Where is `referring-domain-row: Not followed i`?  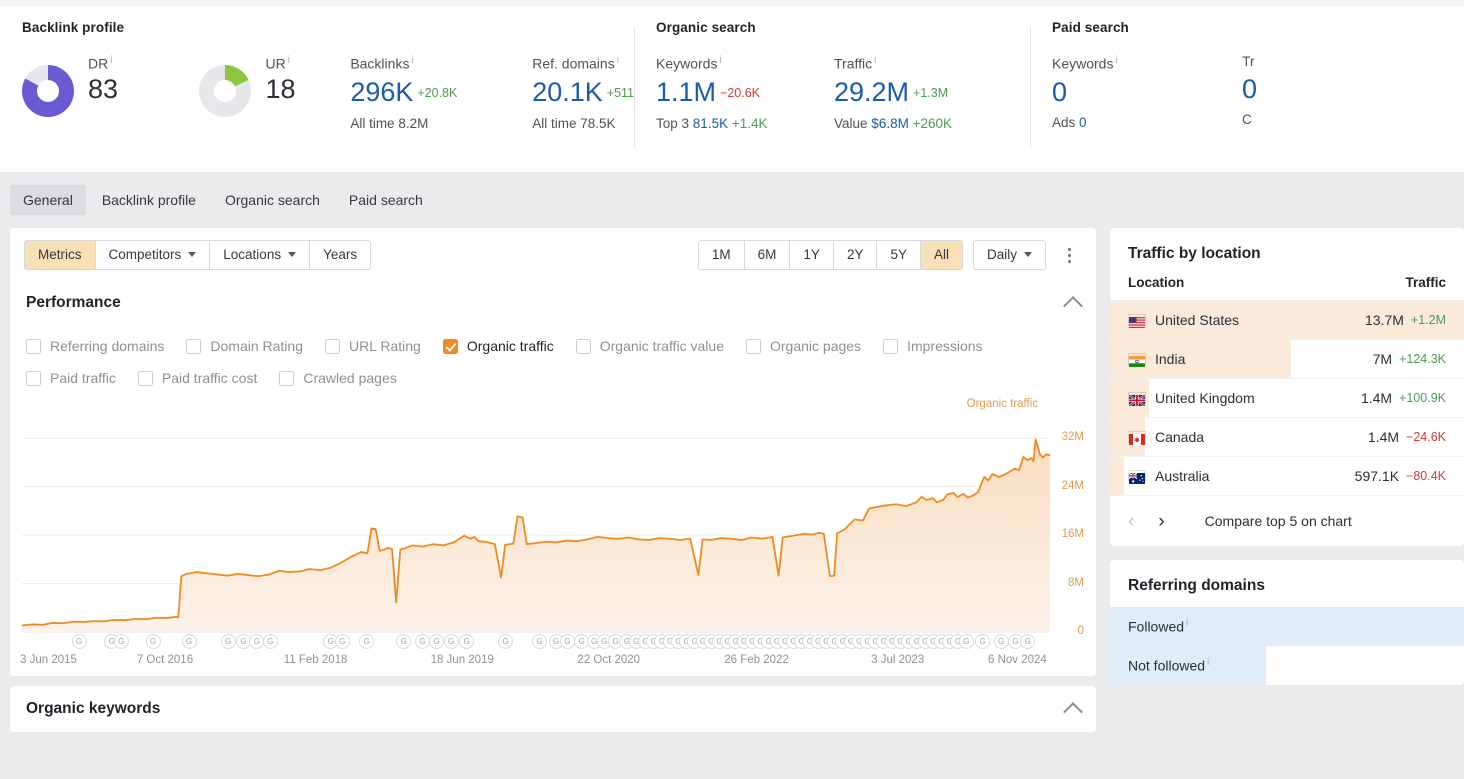
referring-domain-row: Not followed i is located at coordinates (1287, 665).